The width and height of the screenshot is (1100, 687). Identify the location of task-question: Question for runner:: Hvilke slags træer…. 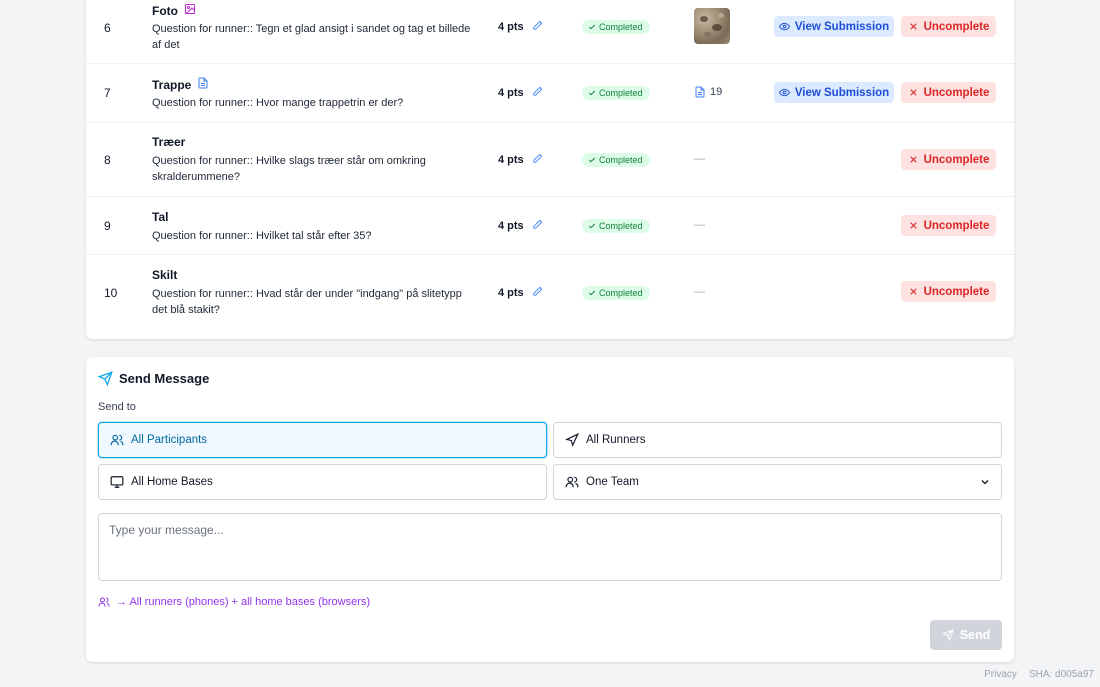
(289, 169).